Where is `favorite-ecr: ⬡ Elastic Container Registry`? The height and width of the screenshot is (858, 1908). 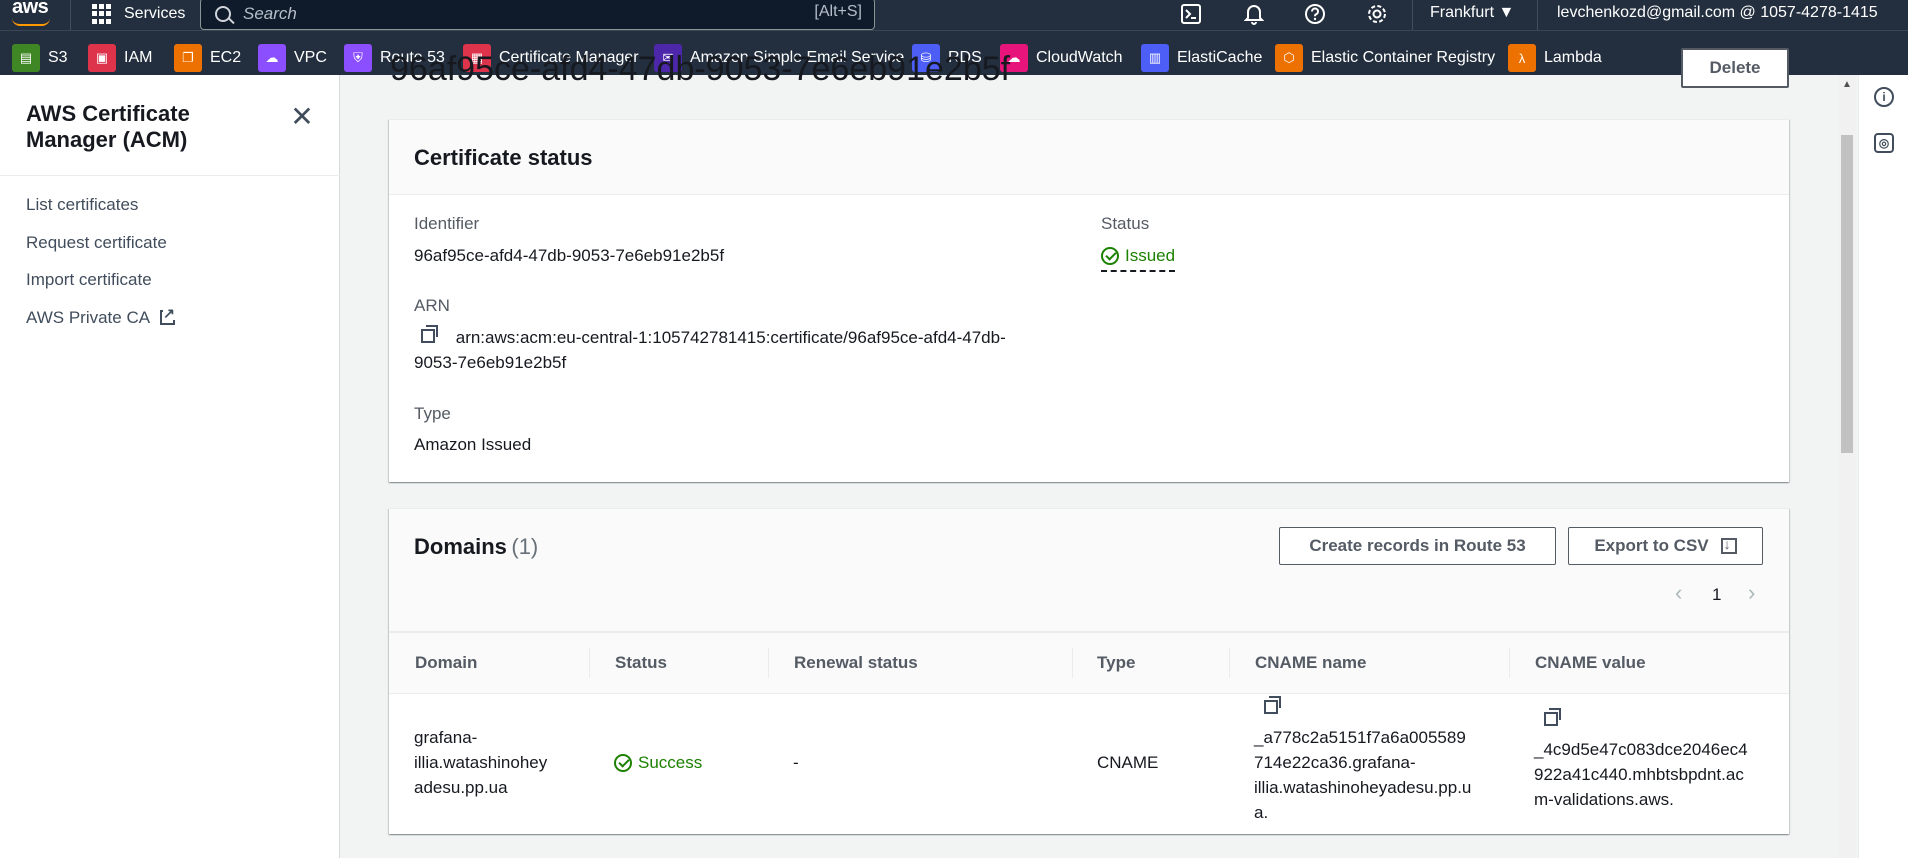 favorite-ecr: ⬡ Elastic Container Registry is located at coordinates (1385, 58).